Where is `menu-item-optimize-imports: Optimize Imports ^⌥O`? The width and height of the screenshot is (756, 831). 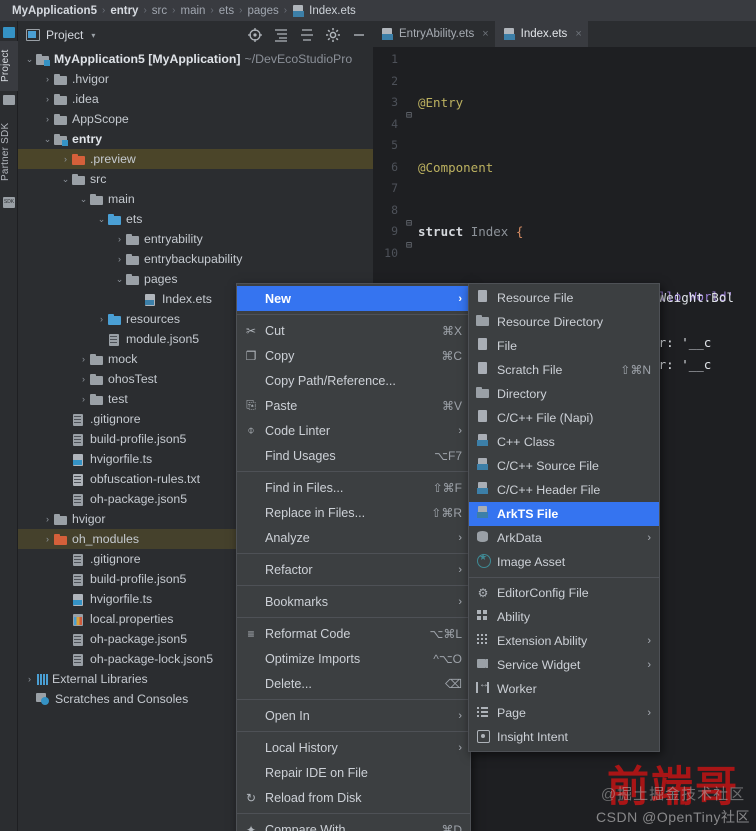 menu-item-optimize-imports: Optimize Imports ^⌥O is located at coordinates (353, 658).